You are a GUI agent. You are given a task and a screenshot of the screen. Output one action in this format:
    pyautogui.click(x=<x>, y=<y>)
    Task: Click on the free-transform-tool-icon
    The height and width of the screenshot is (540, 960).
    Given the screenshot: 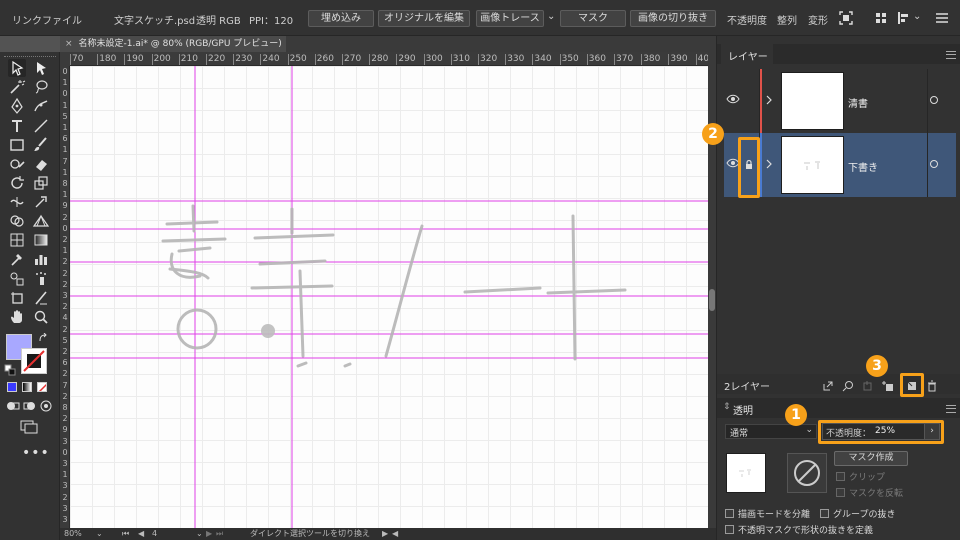 What is the action you would take?
    pyautogui.click(x=41, y=202)
    